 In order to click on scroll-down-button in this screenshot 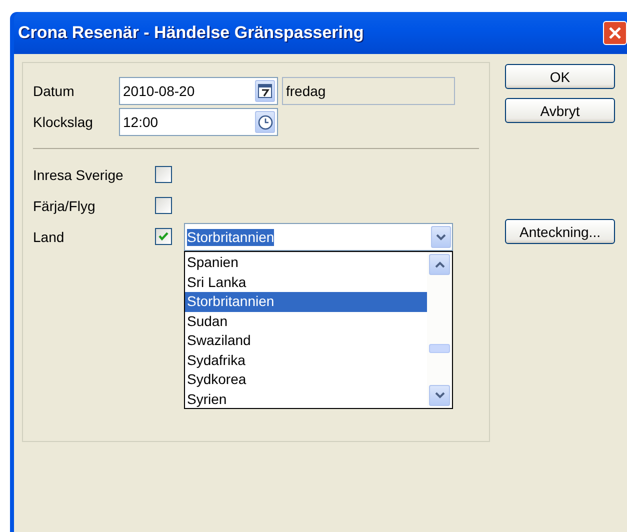, I will do `click(439, 395)`.